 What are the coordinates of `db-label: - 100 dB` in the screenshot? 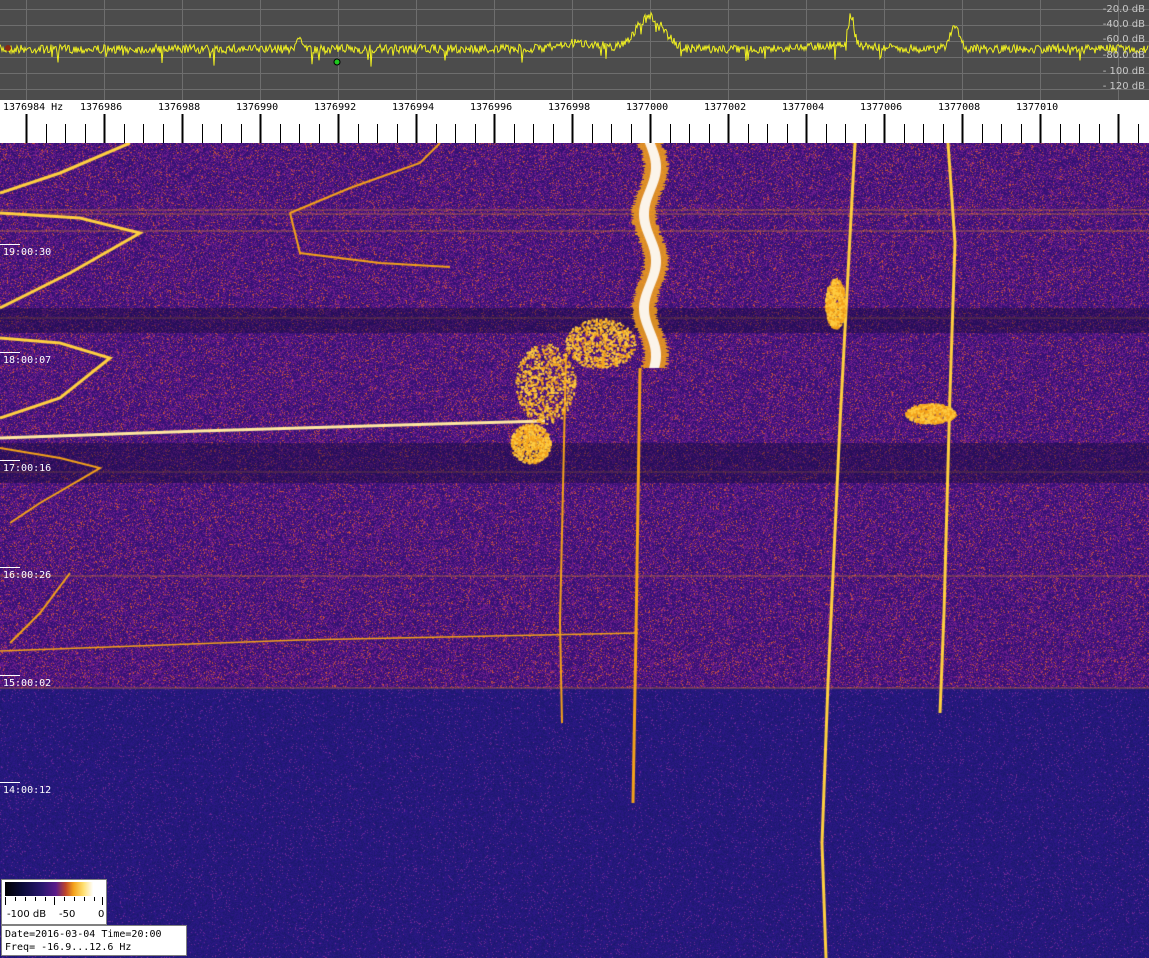 It's located at (1123, 71).